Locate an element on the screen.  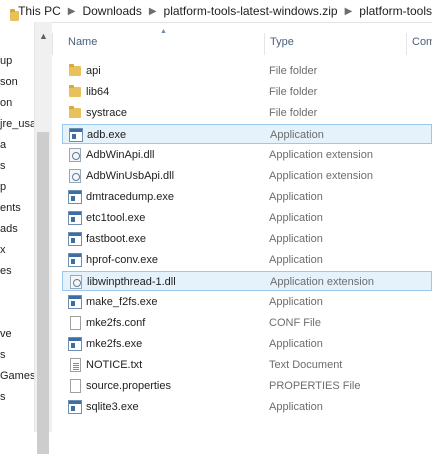
column-header-type: Type is located at coordinates (282, 42).